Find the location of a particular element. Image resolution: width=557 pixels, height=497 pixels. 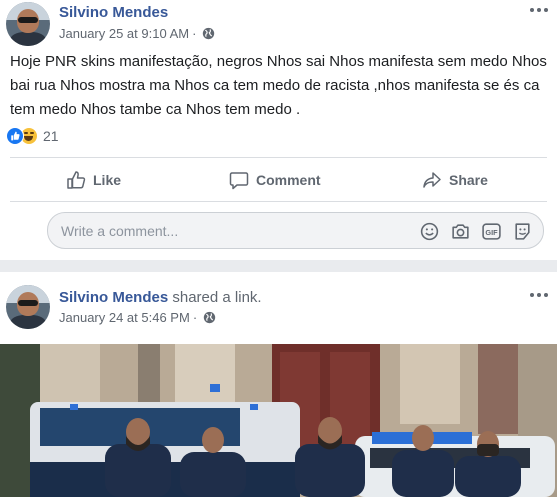

post-meta: January 24 at 5:46 PM · is located at coordinates (137, 317).